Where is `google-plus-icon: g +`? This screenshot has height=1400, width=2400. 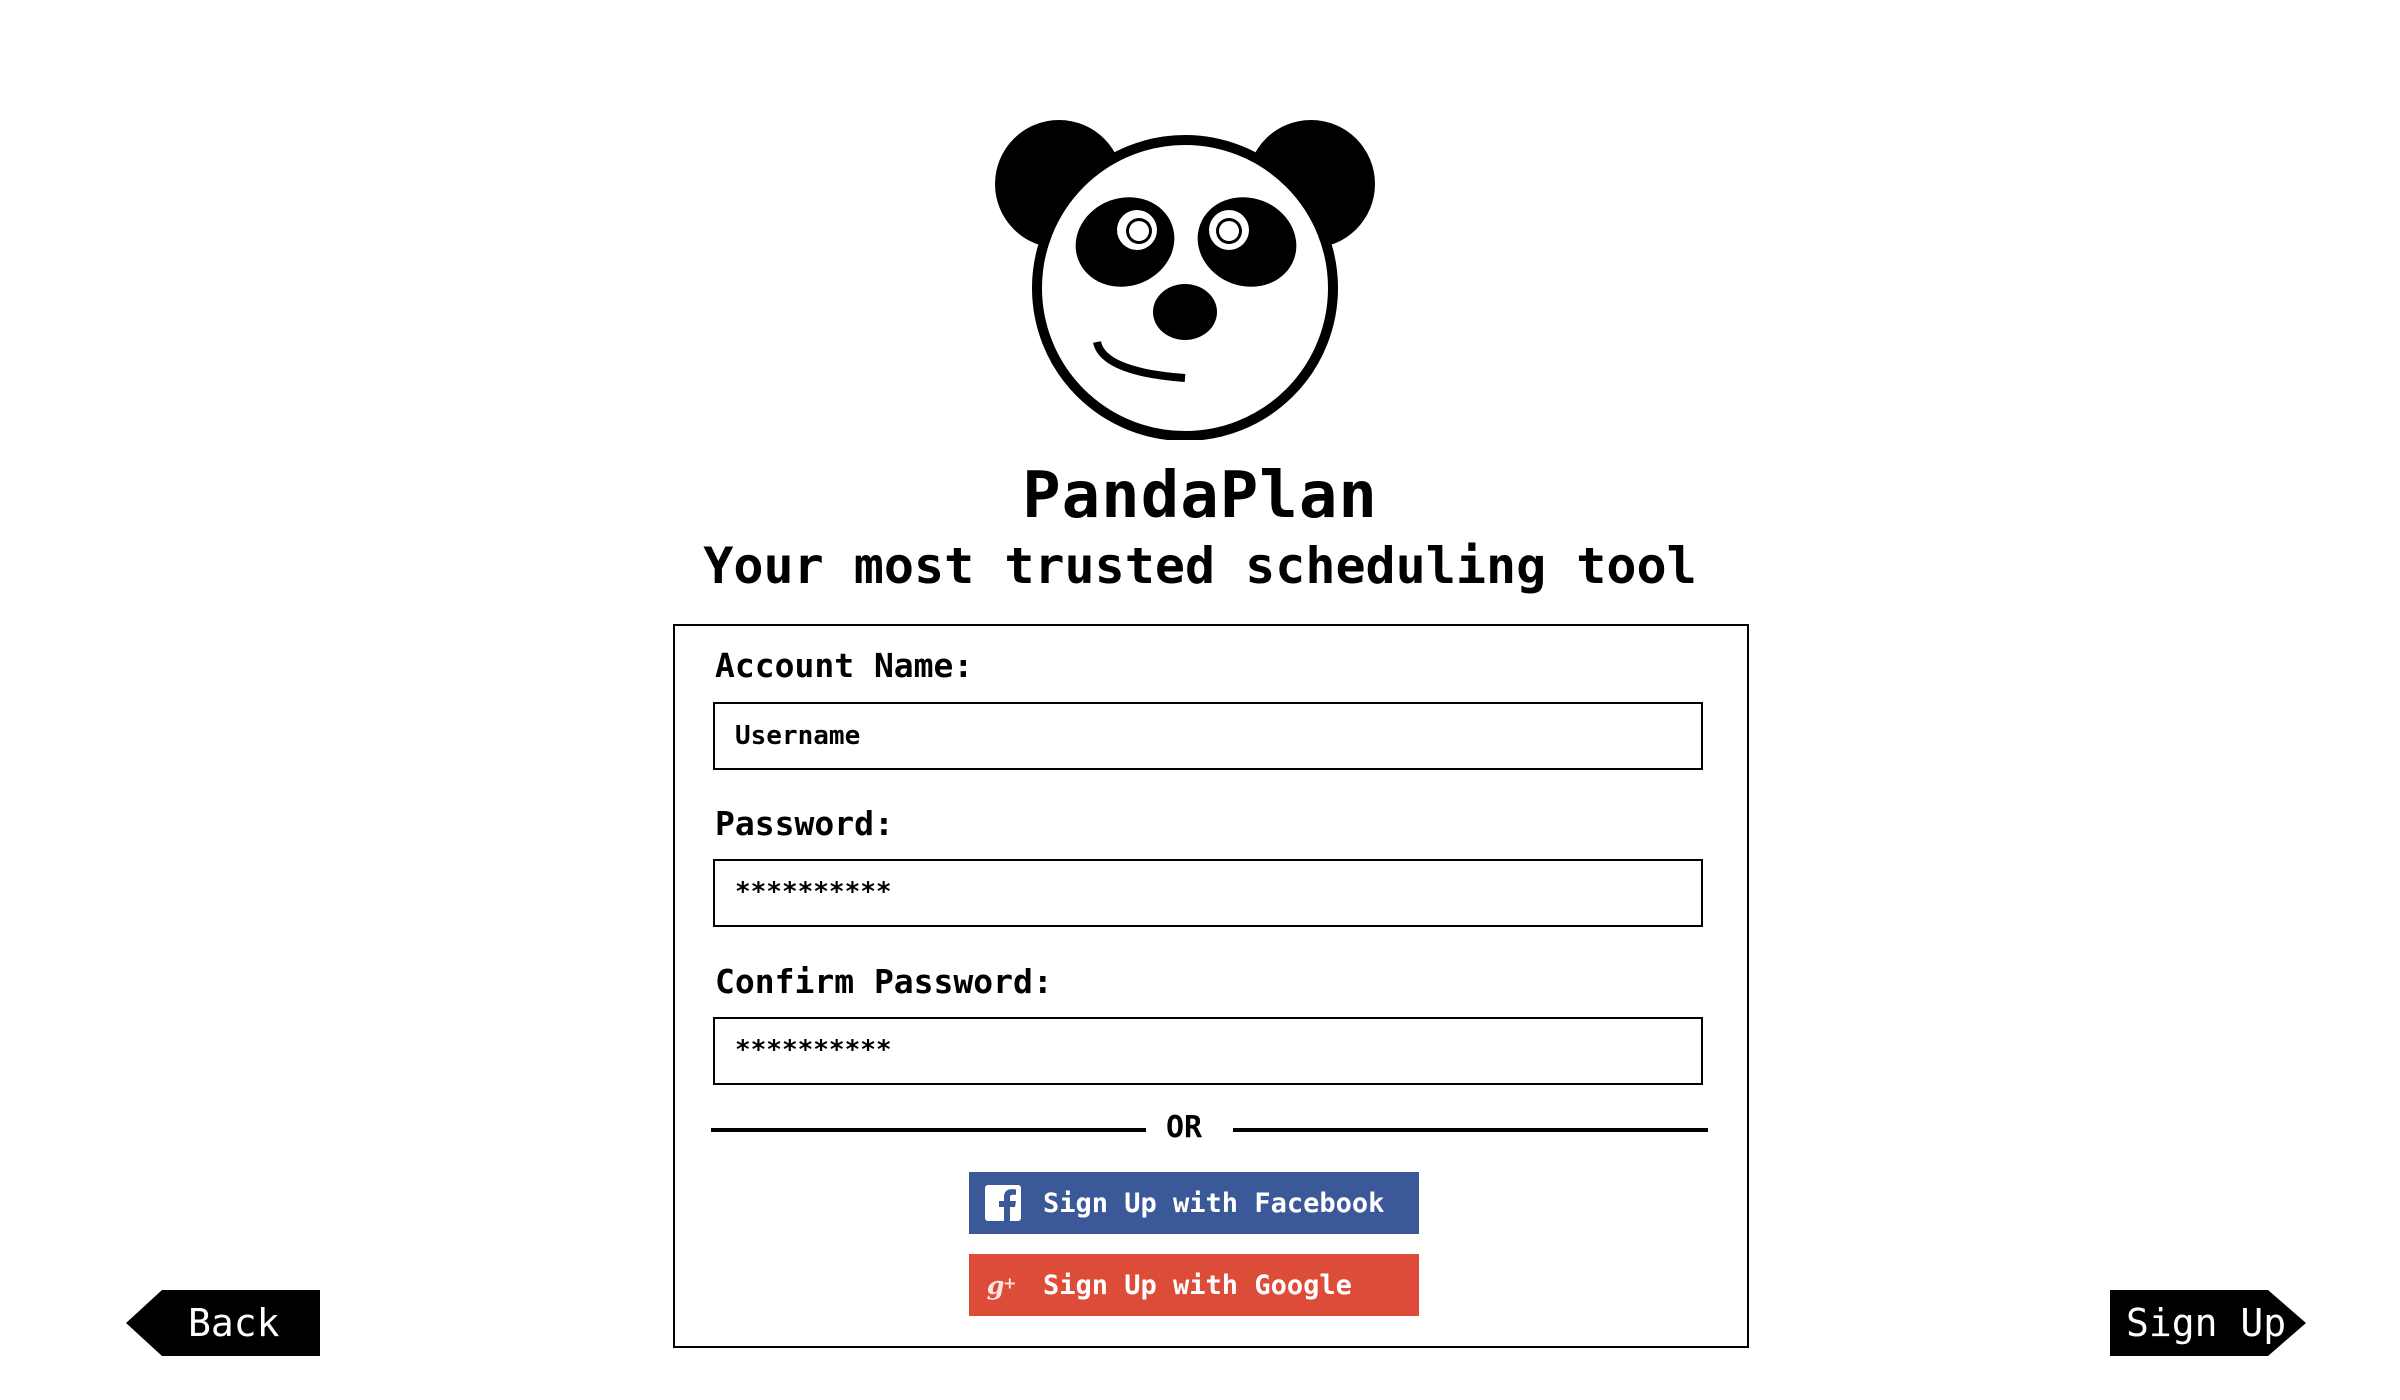 google-plus-icon: g + is located at coordinates (1003, 1285).